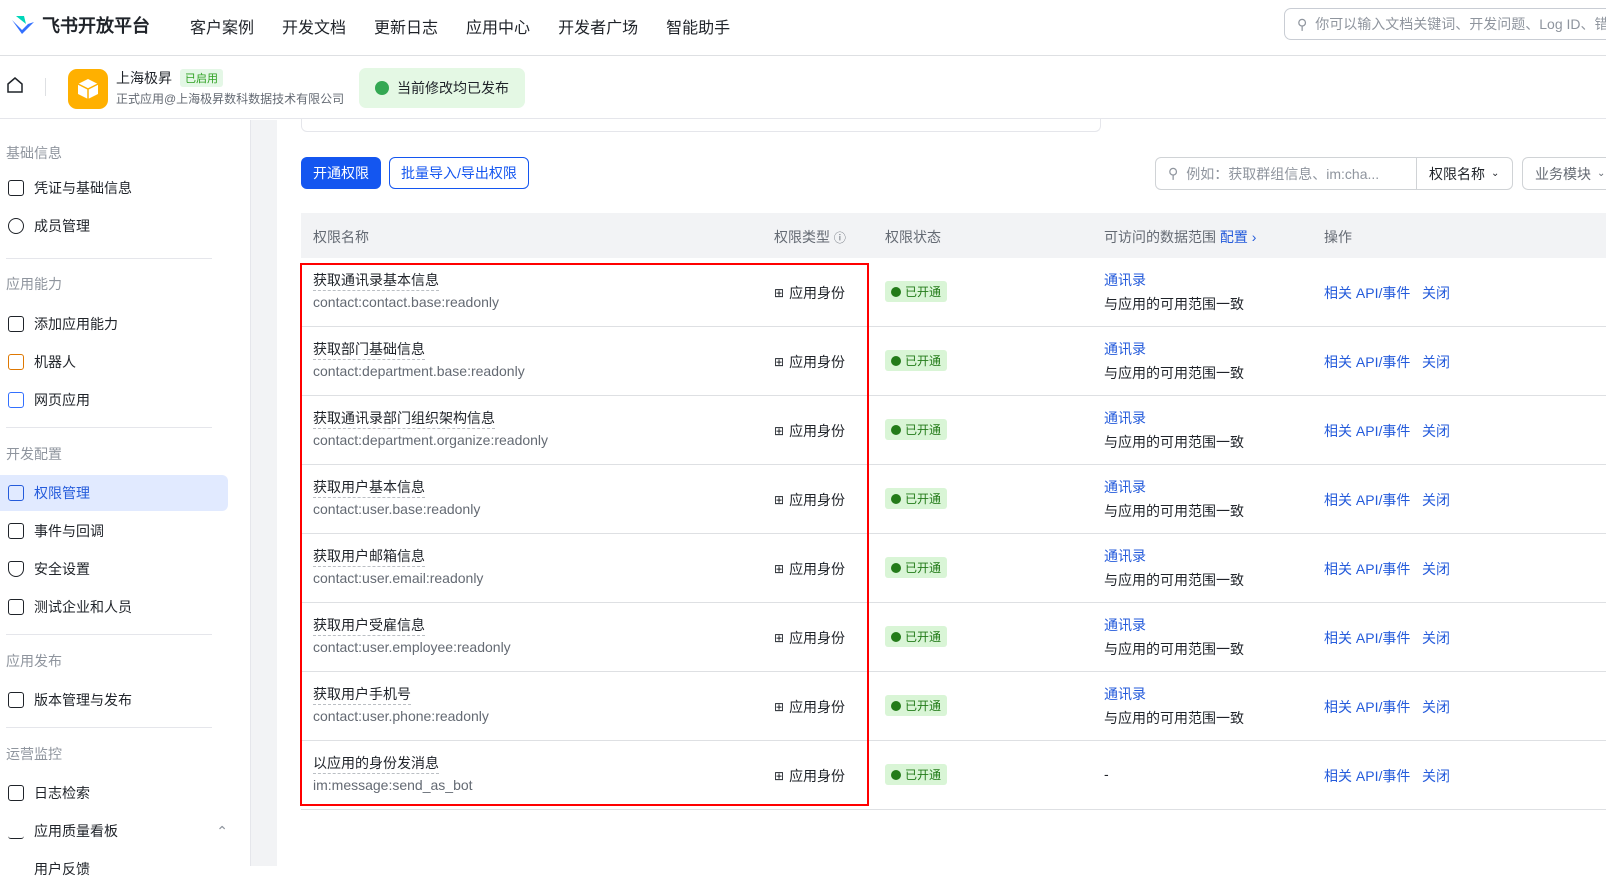  I want to click on bulk-import-export-button: 批量导入/导出权限, so click(459, 173).